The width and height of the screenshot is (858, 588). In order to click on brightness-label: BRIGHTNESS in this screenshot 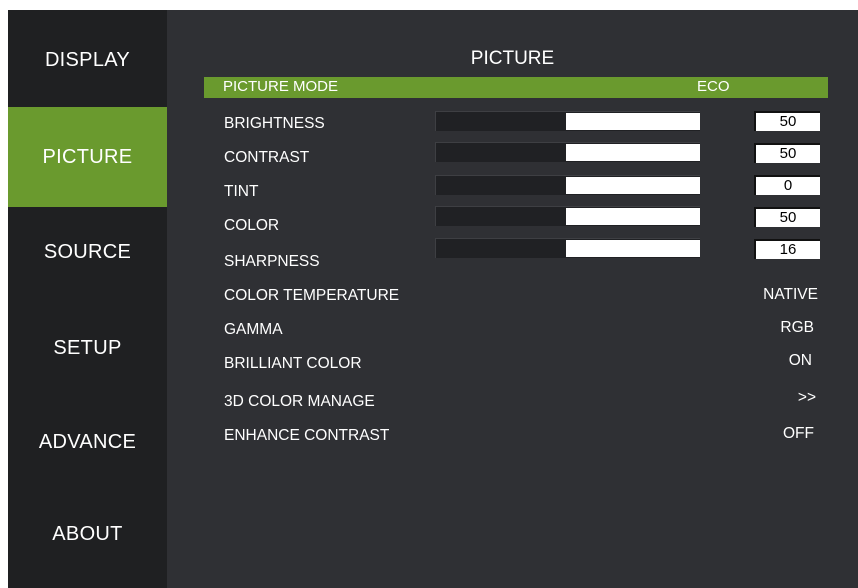, I will do `click(274, 123)`.